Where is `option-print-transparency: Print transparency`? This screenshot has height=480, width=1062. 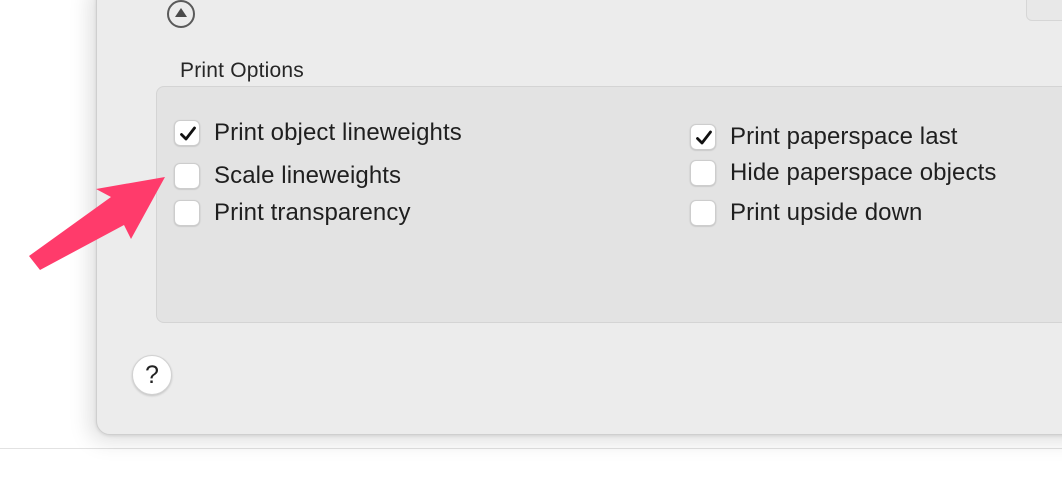
option-print-transparency: Print transparency is located at coordinates (292, 213).